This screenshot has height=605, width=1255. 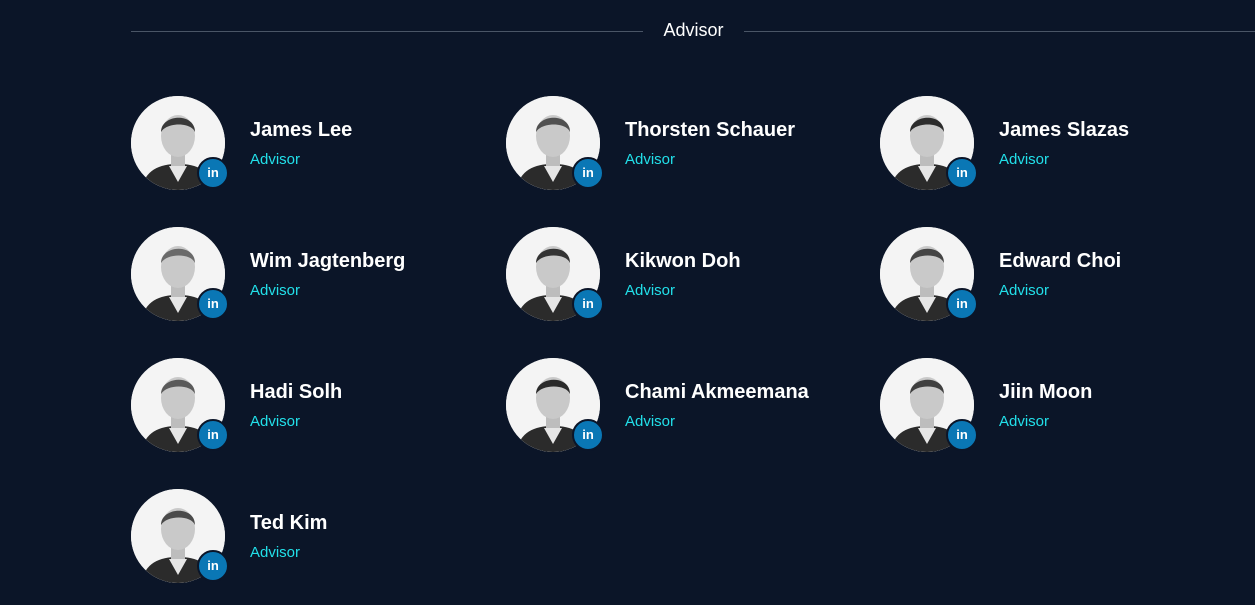 I want to click on advisor-name: James Lee, so click(x=301, y=130).